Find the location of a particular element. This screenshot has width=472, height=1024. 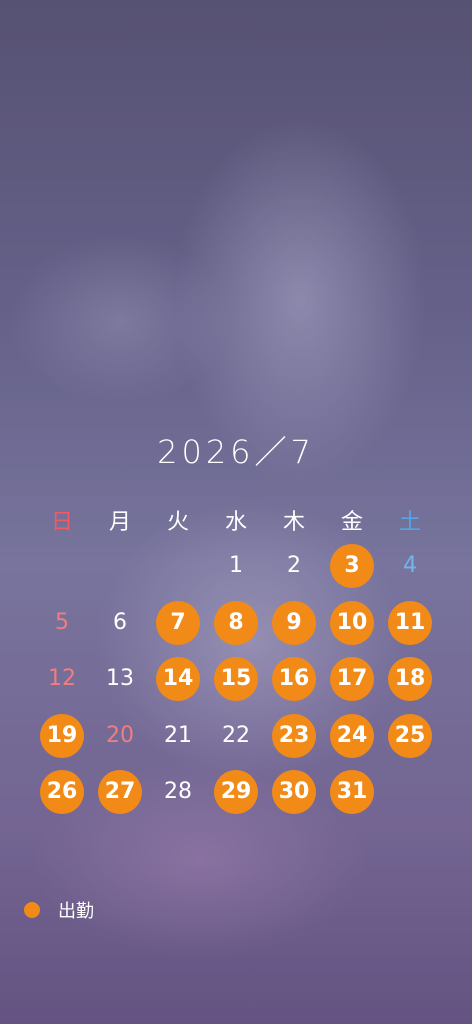

date-cell: 25 is located at coordinates (410, 736).